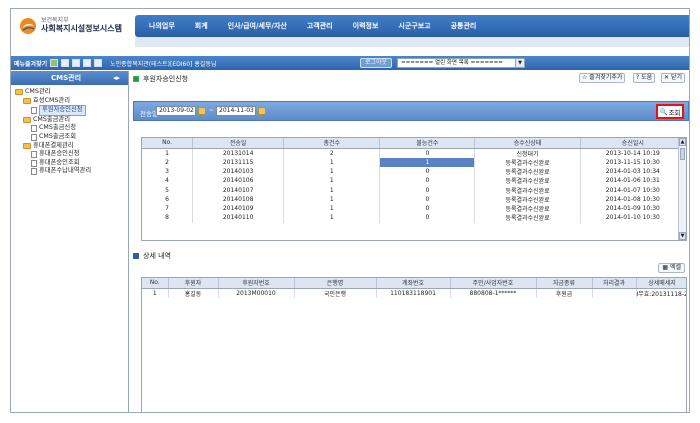  What do you see at coordinates (682, 236) in the screenshot?
I see `scroll-down-icon: ▼` at bounding box center [682, 236].